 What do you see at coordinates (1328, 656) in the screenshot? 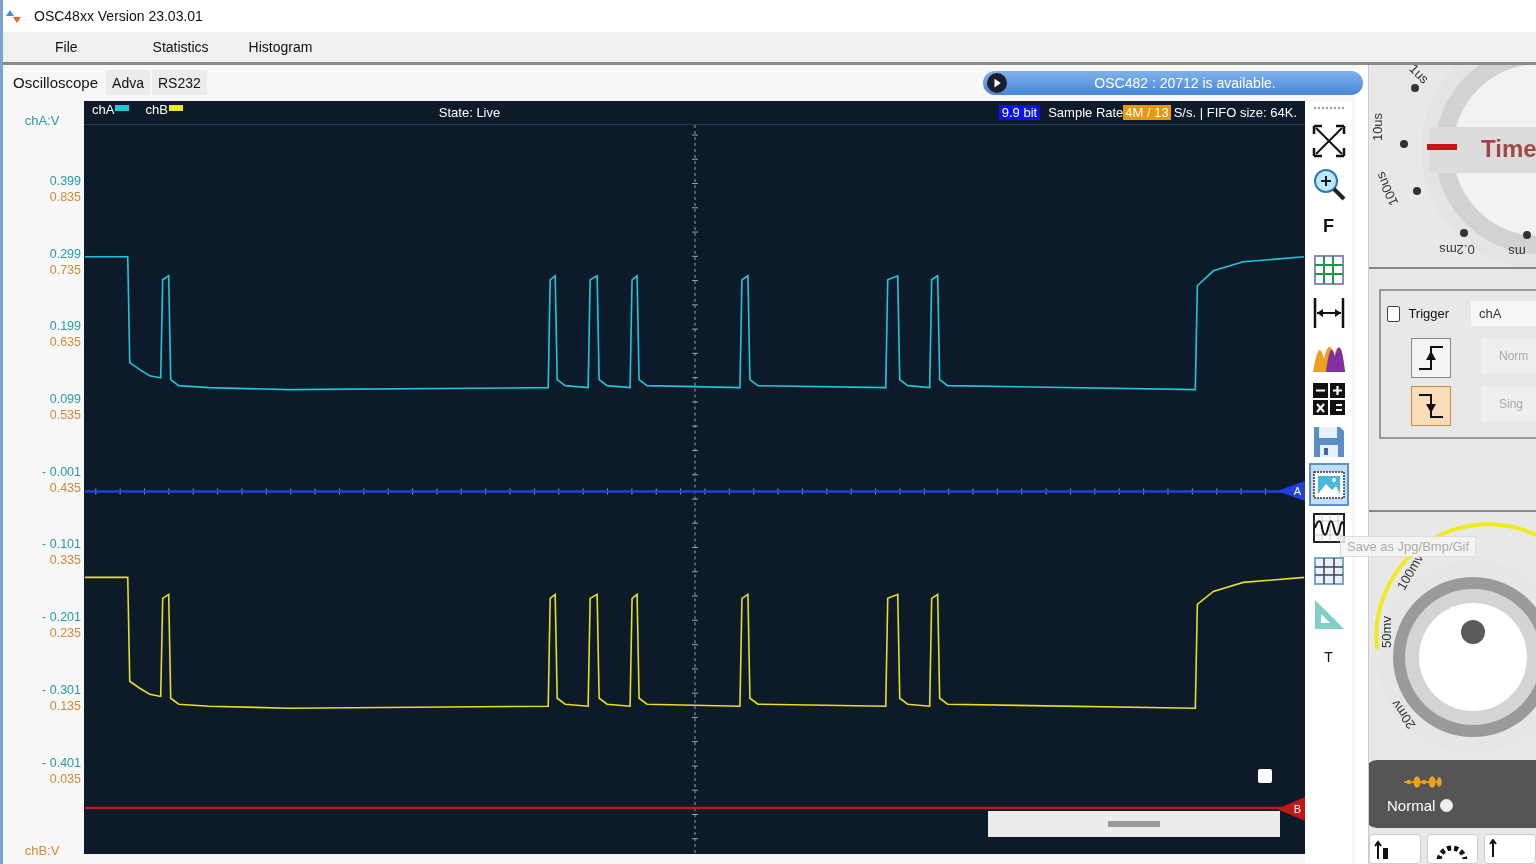
I see `tool-button: T` at bounding box center [1328, 656].